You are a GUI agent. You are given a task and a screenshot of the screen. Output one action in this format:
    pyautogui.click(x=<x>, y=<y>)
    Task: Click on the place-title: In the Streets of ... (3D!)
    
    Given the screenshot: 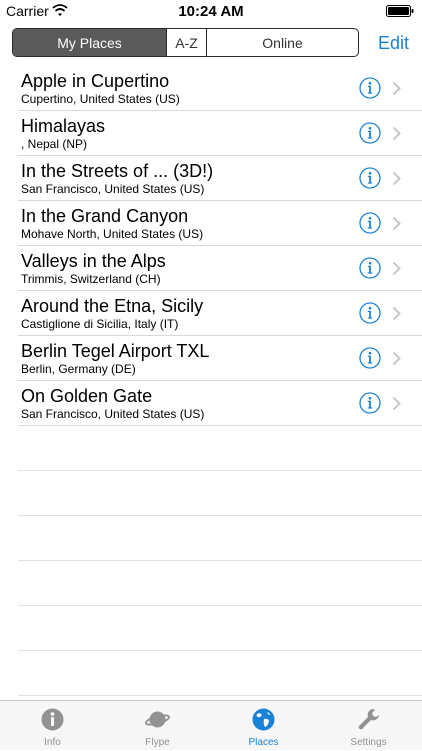 What is the action you would take?
    pyautogui.click(x=117, y=171)
    